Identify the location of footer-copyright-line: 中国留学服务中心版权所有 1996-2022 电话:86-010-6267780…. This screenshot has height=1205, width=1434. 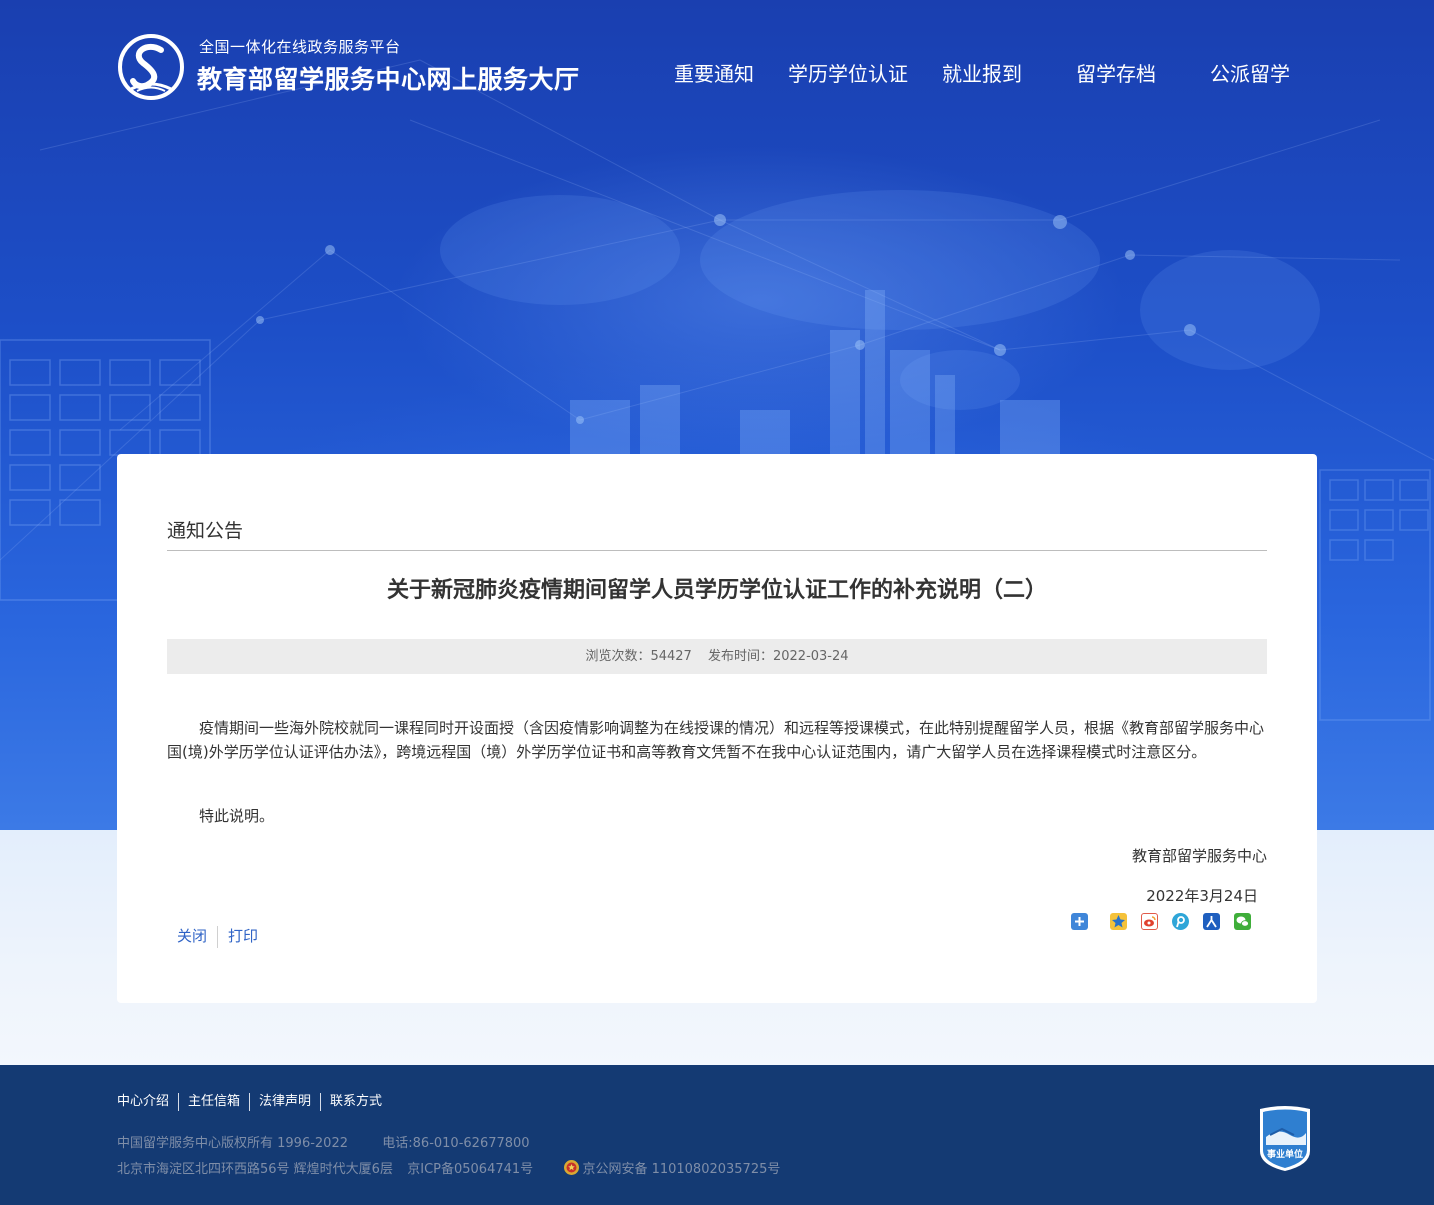
(323, 1141).